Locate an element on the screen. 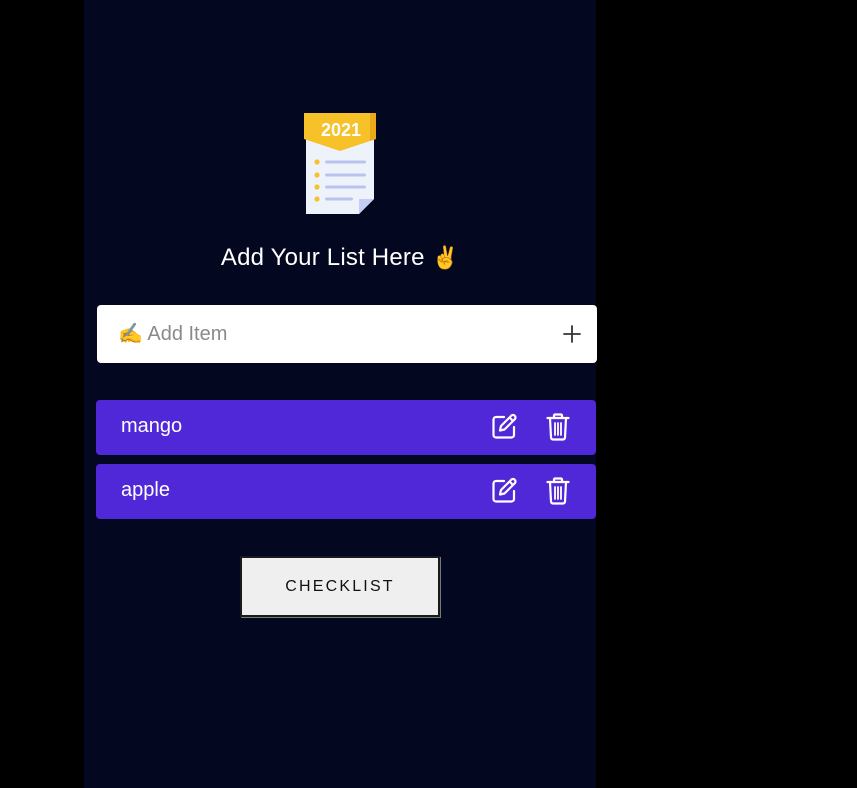 Image resolution: width=857 pixels, height=788 pixels. list-item-label: mango is located at coordinates (152, 426).